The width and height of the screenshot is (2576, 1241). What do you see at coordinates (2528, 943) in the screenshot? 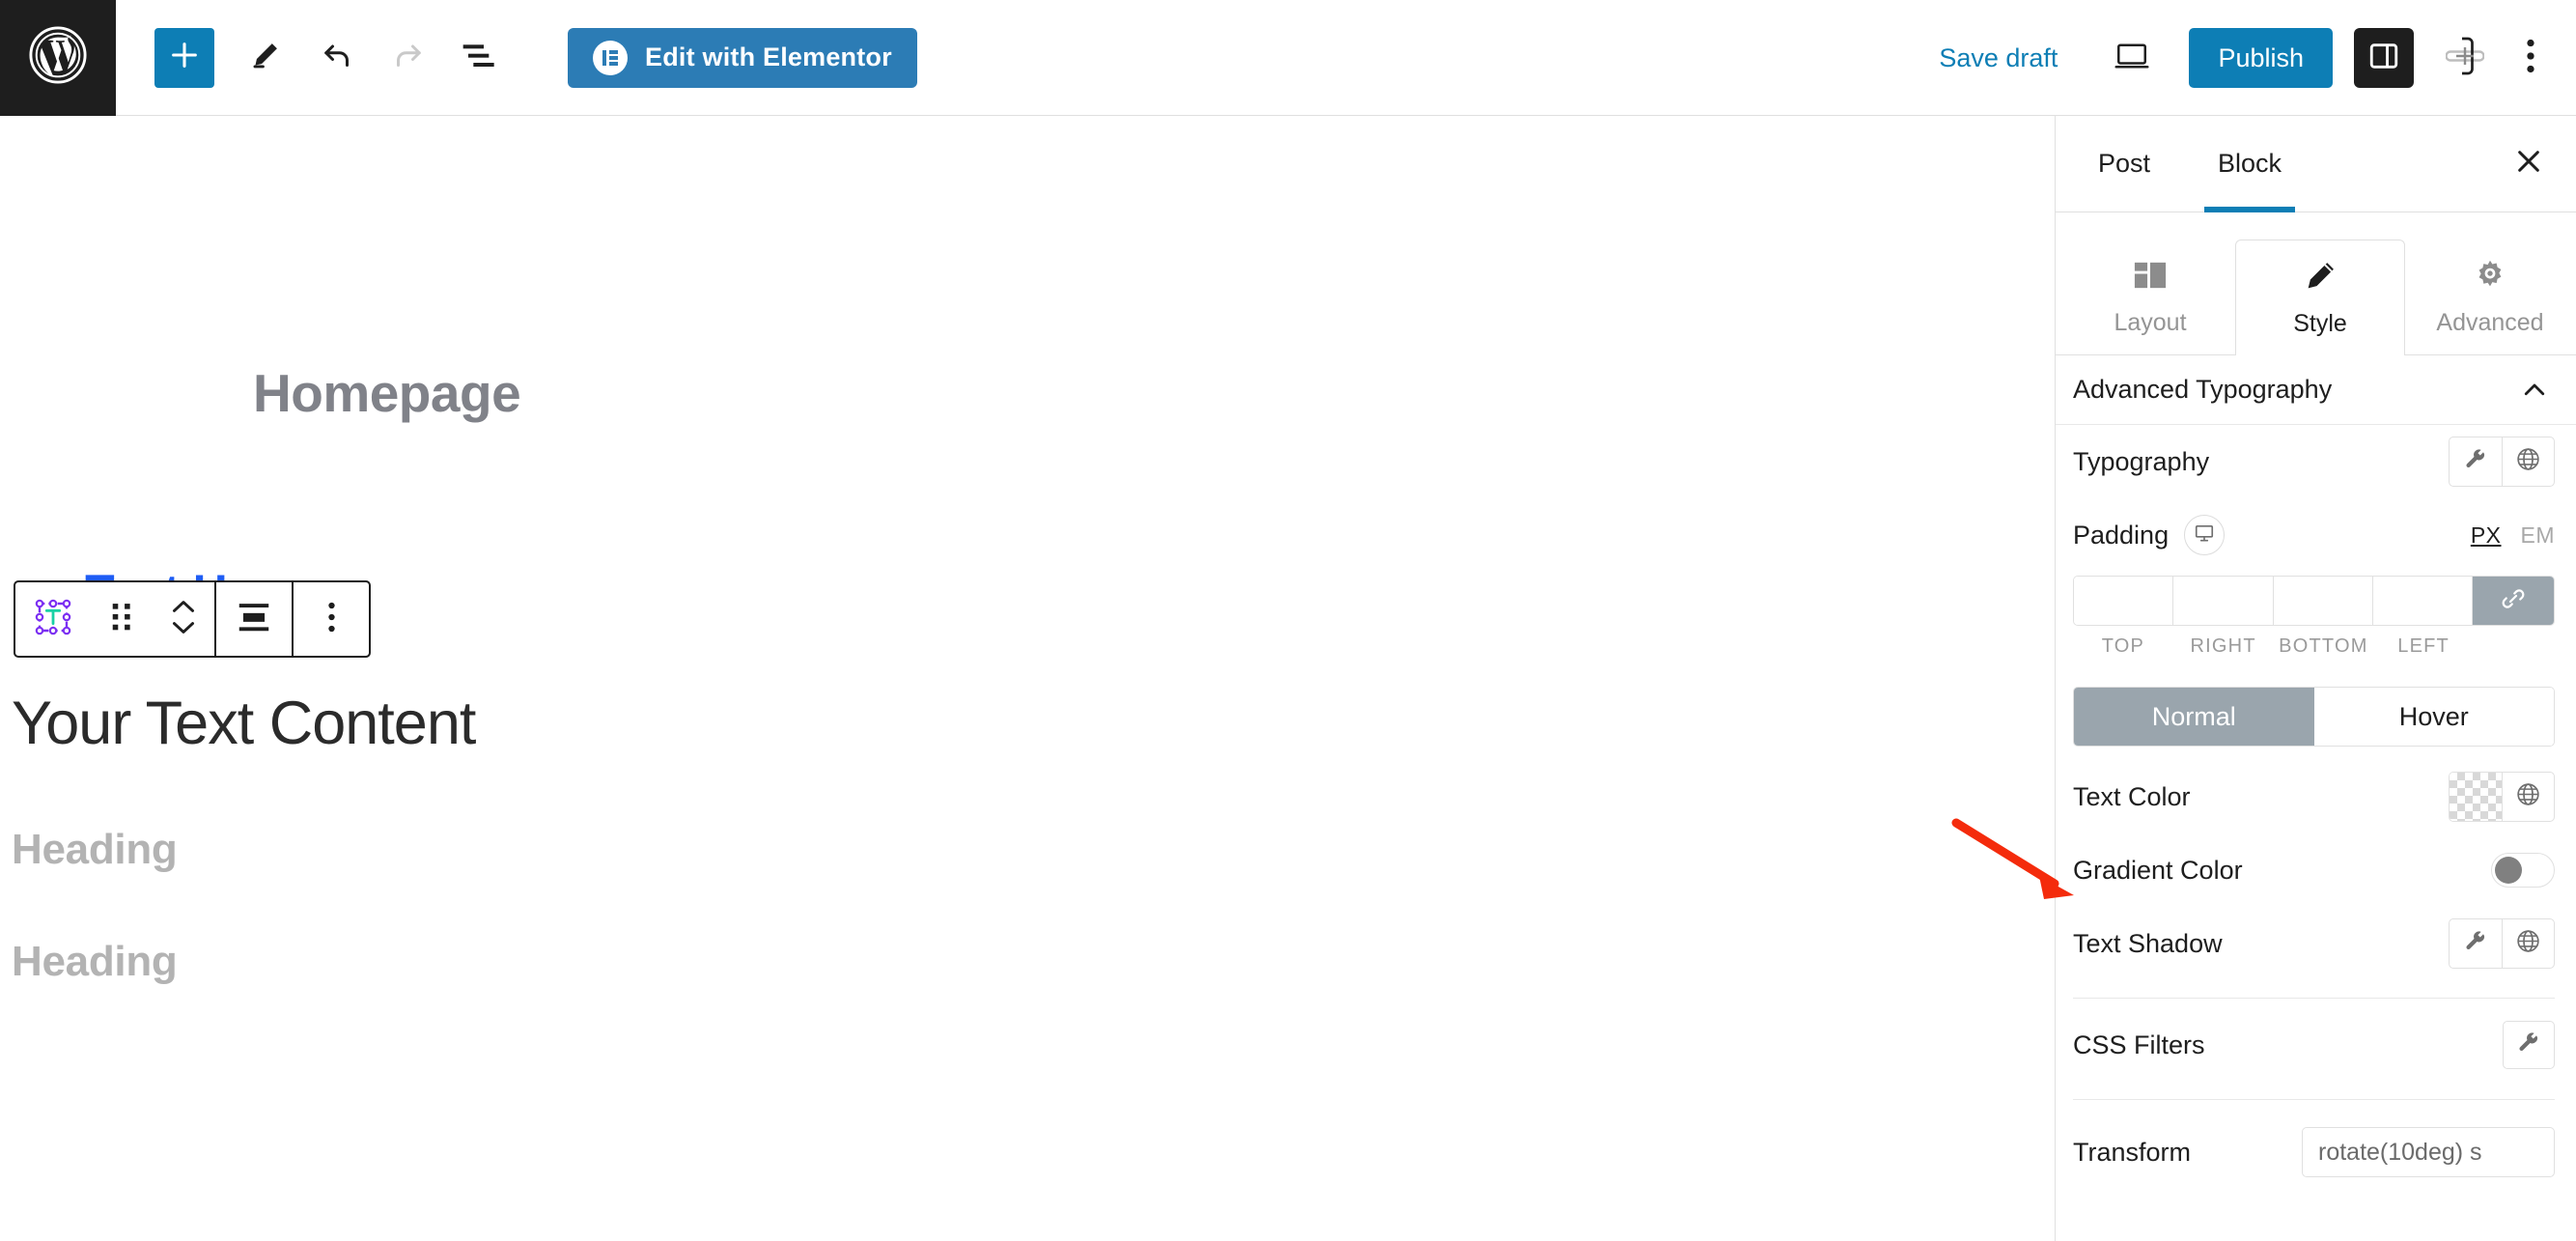
I see `text-shadow-globe-button` at bounding box center [2528, 943].